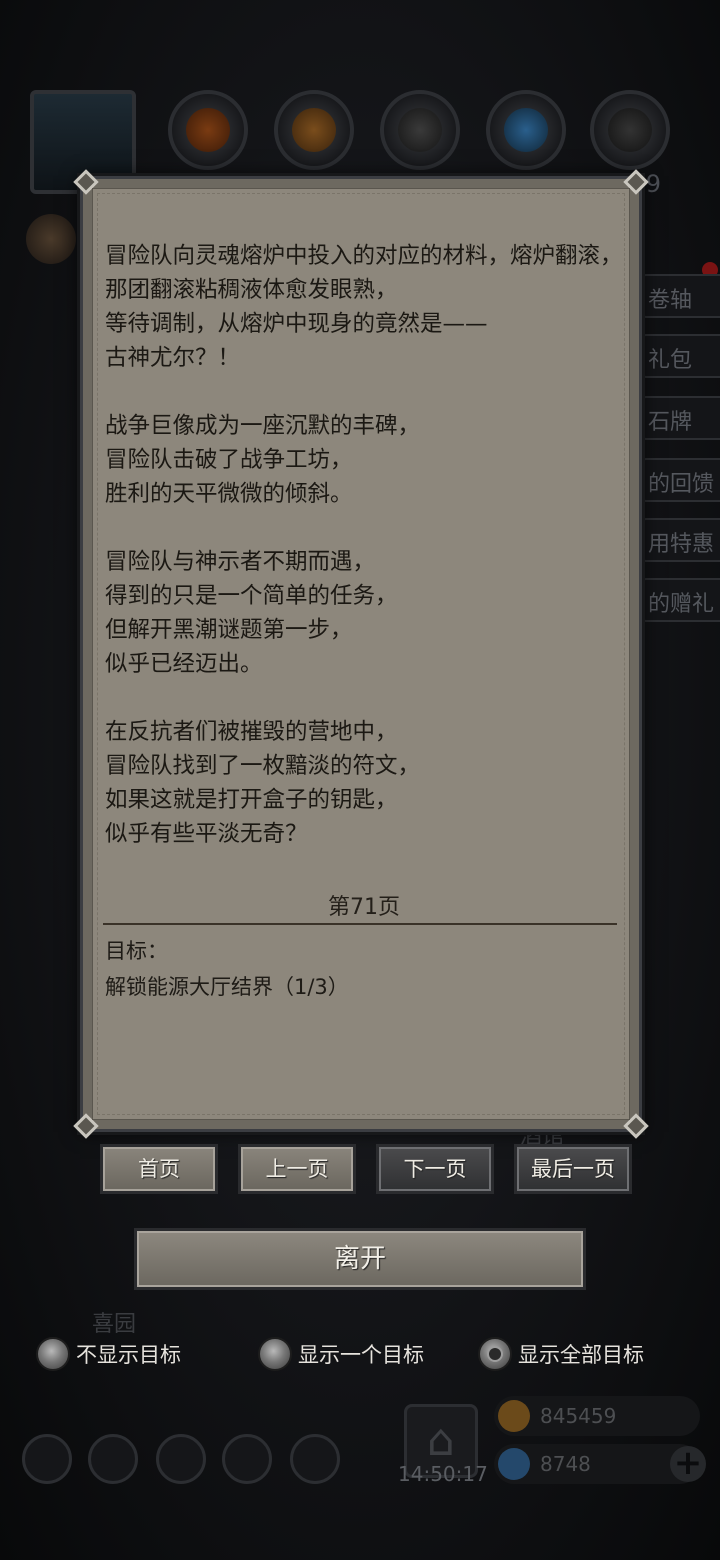 The height and width of the screenshot is (1560, 720). What do you see at coordinates (581, 1355) in the screenshot?
I see `radio-label: 显示全部目标` at bounding box center [581, 1355].